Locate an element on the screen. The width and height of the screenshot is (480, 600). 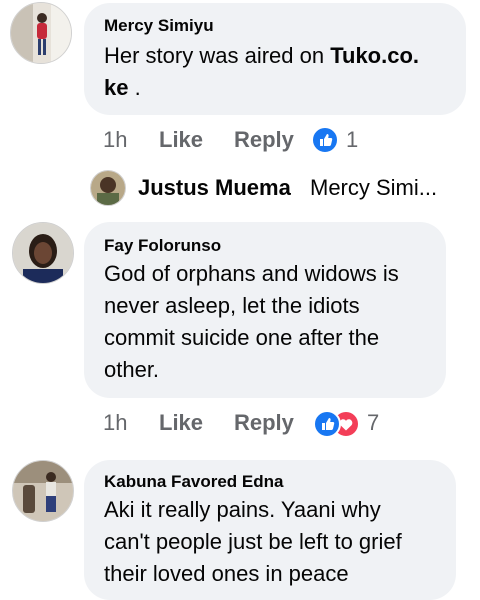
comment-link: Tuko.co. is located at coordinates (374, 55).